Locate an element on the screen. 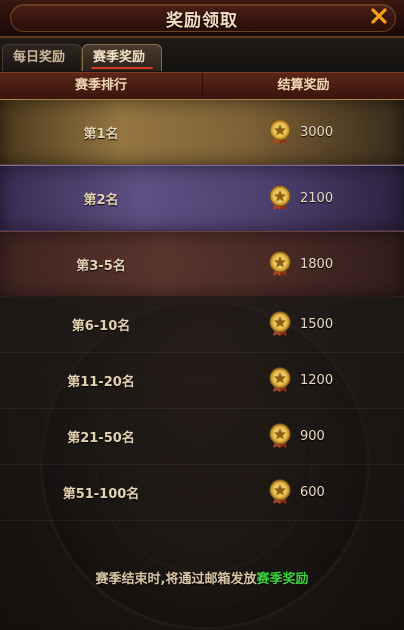 The width and height of the screenshot is (404, 630). active-tab-indicator is located at coordinates (122, 68).